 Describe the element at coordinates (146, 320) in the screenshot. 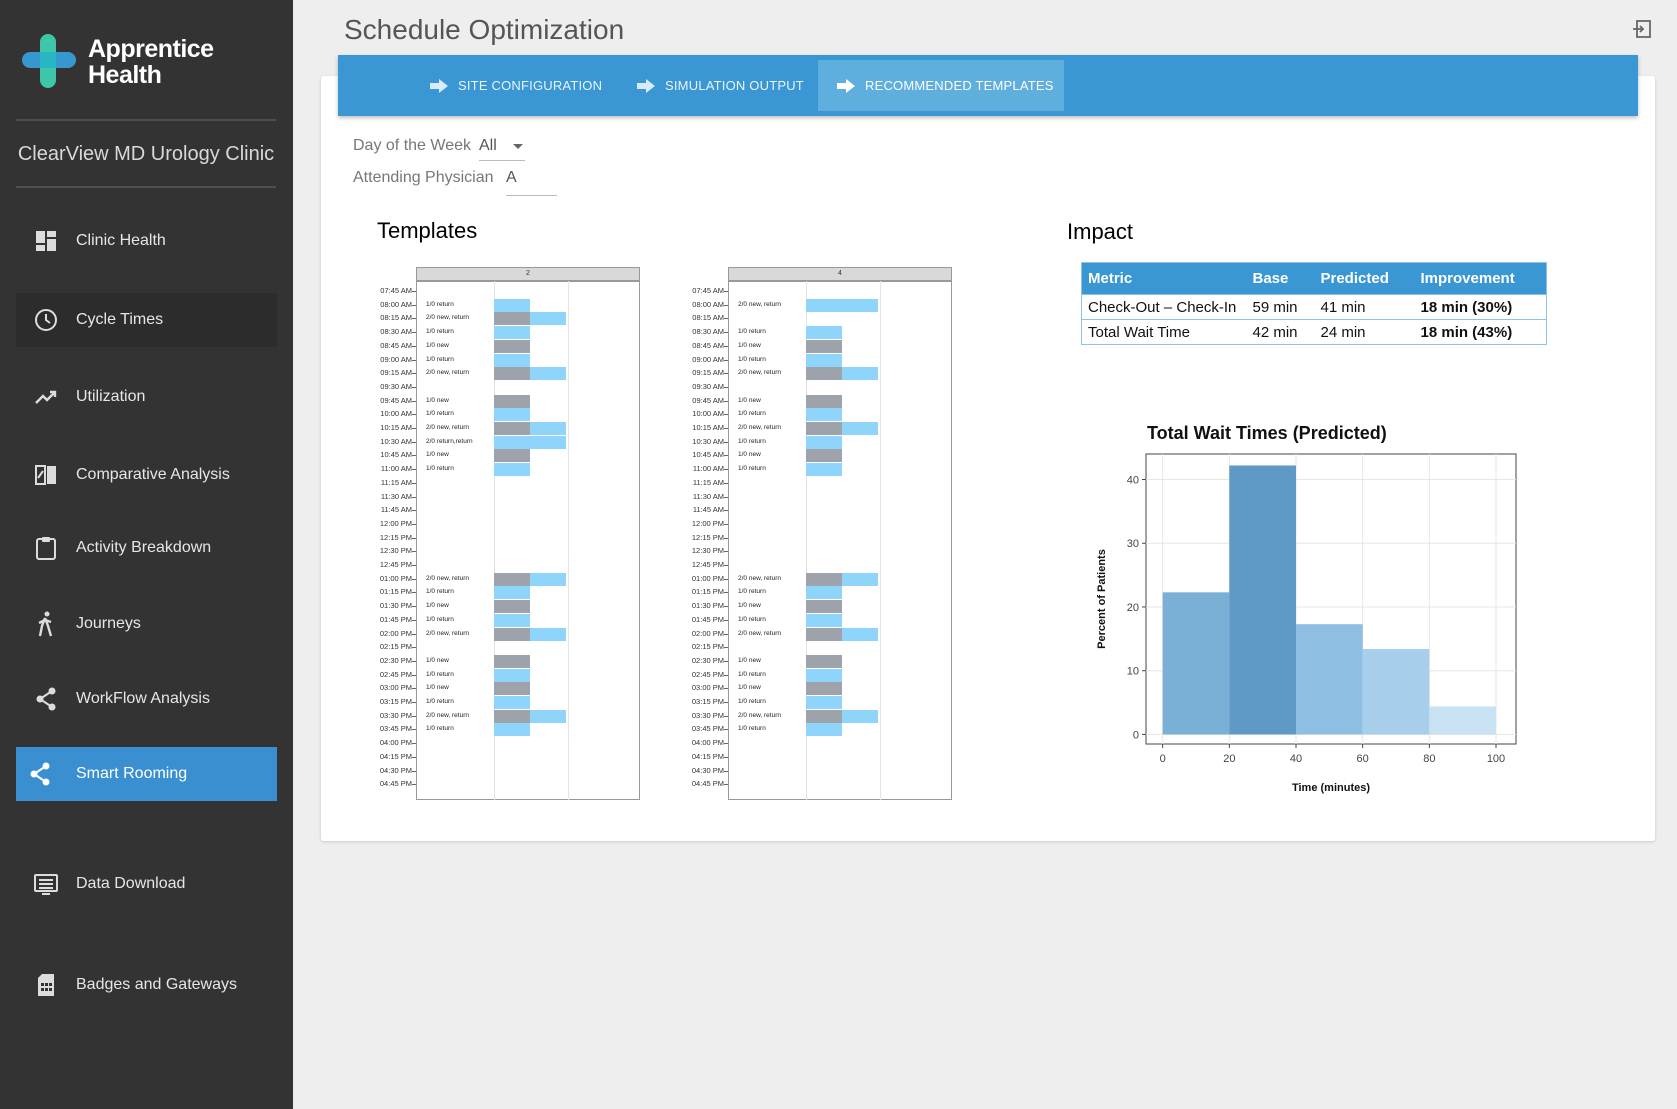

I see `sidebar-item-cycle-times: Cycle Times` at that location.